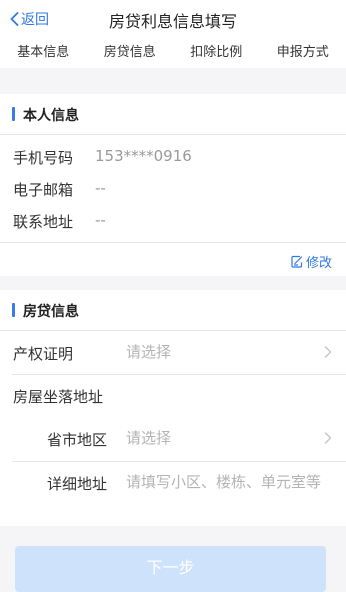 The height and width of the screenshot is (592, 346). I want to click on phone-value: 153****0916, so click(143, 156).